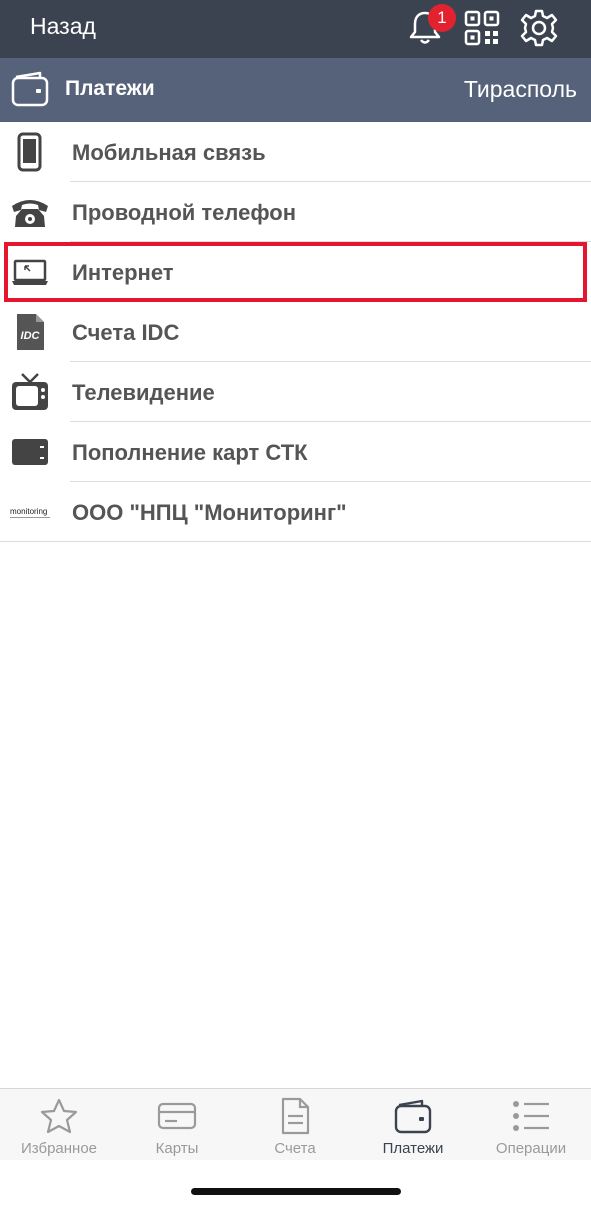 Image resolution: width=591 pixels, height=1207 pixels. I want to click on category-idc: IDC Счета IDC, so click(295, 332).